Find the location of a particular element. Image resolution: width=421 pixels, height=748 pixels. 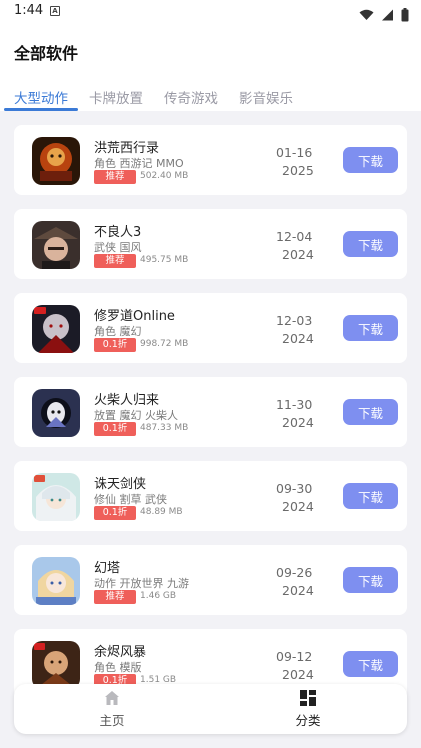

app-size: 495.75 MB is located at coordinates (164, 260).